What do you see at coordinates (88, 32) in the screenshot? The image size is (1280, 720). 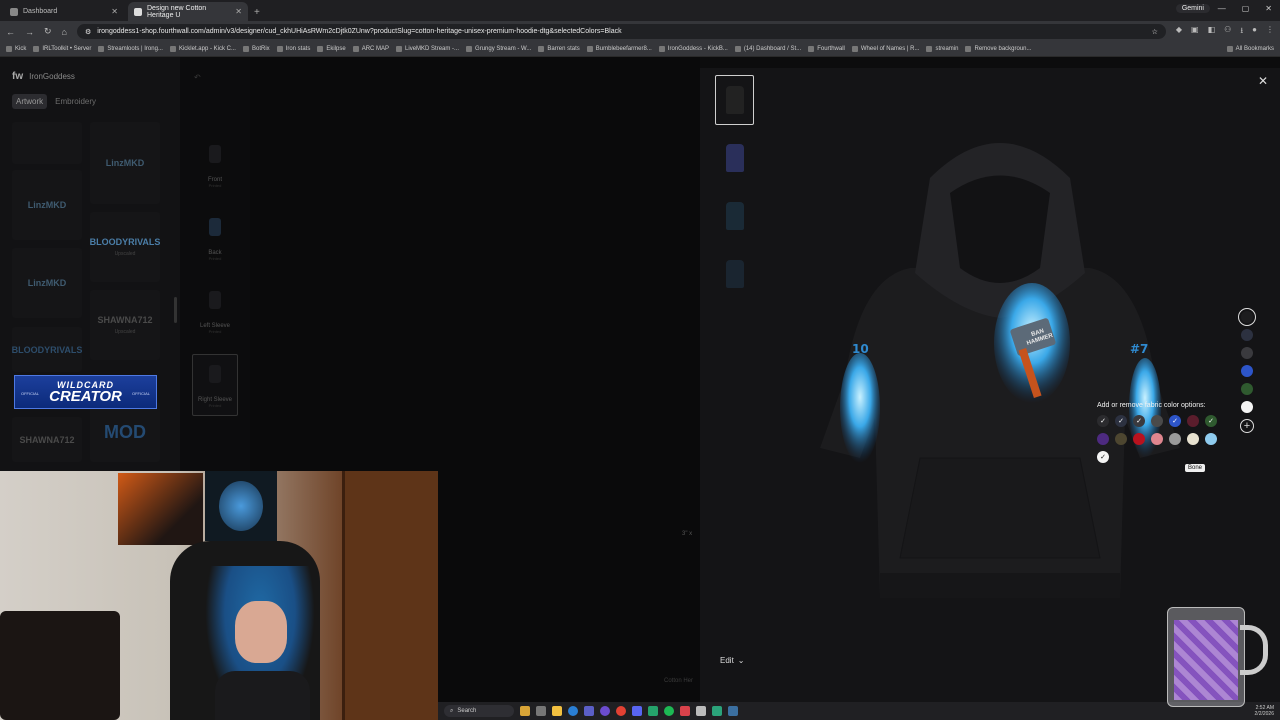 I see `site-info-icon: ⚙` at bounding box center [88, 32].